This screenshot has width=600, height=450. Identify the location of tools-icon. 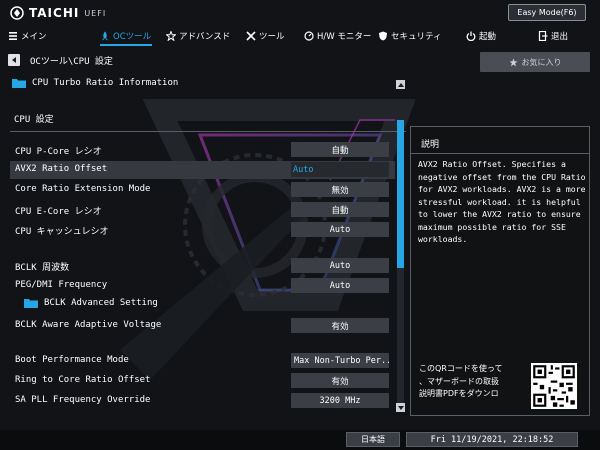
(251, 36).